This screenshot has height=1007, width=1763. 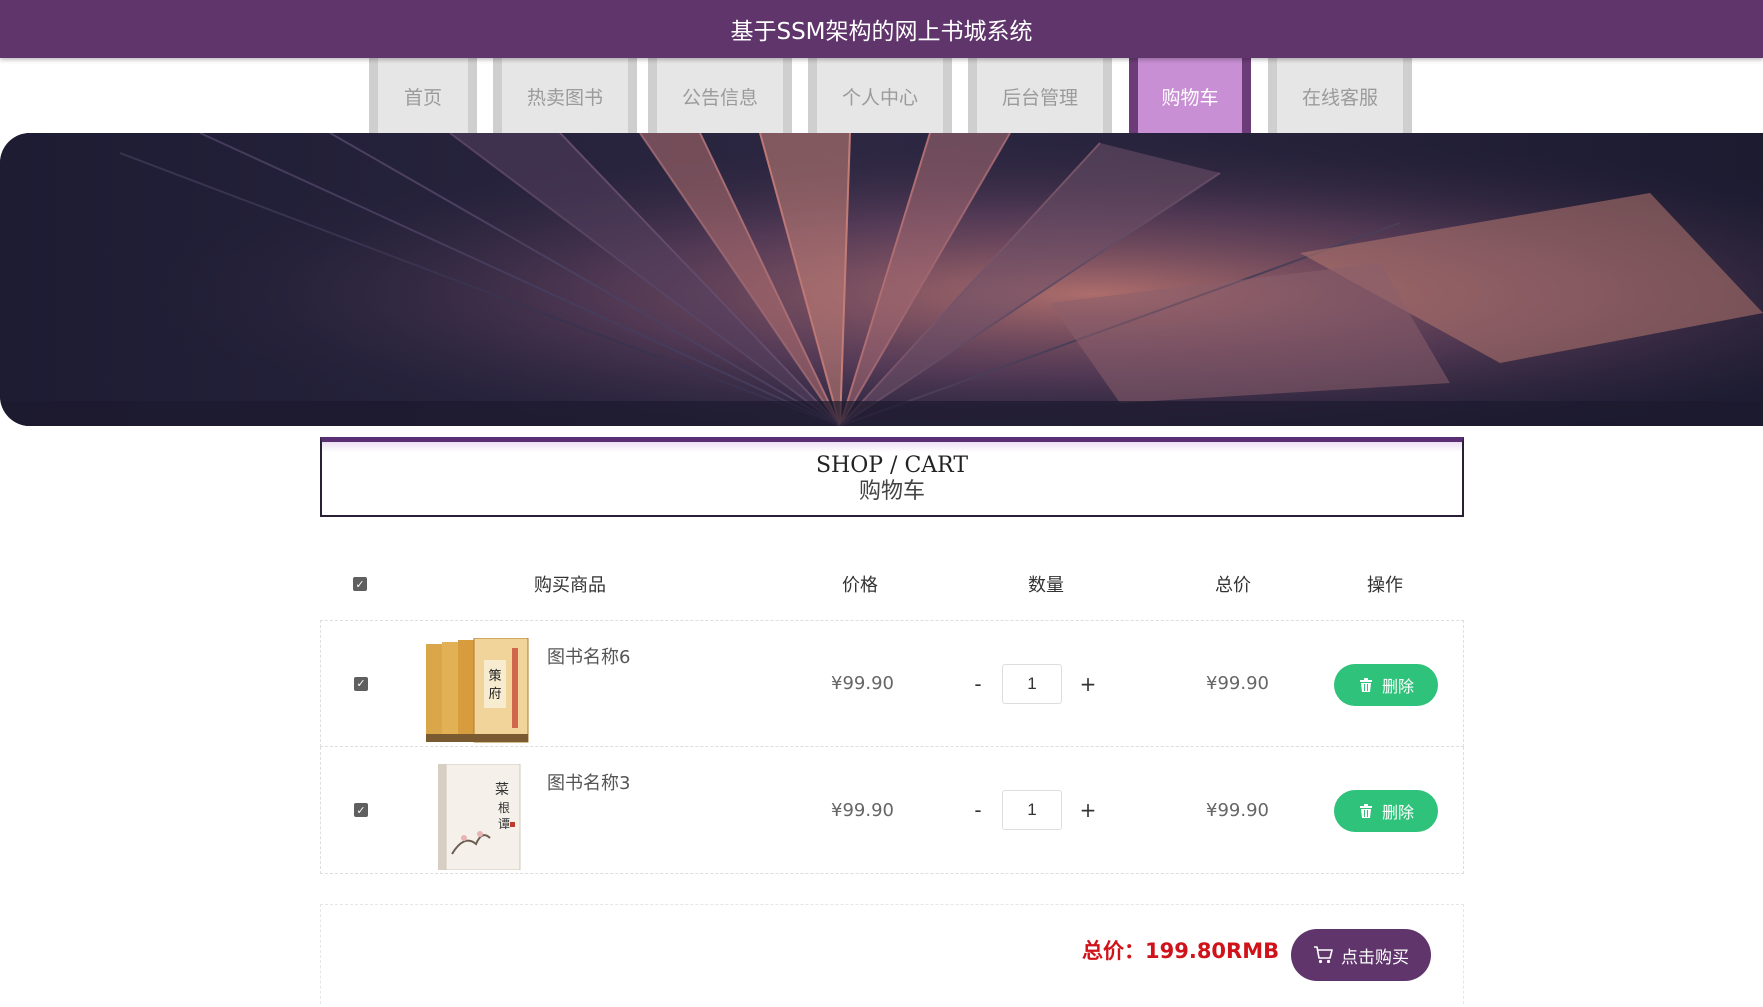 What do you see at coordinates (1181, 951) in the screenshot?
I see `total-price: 总价：199.80RMB` at bounding box center [1181, 951].